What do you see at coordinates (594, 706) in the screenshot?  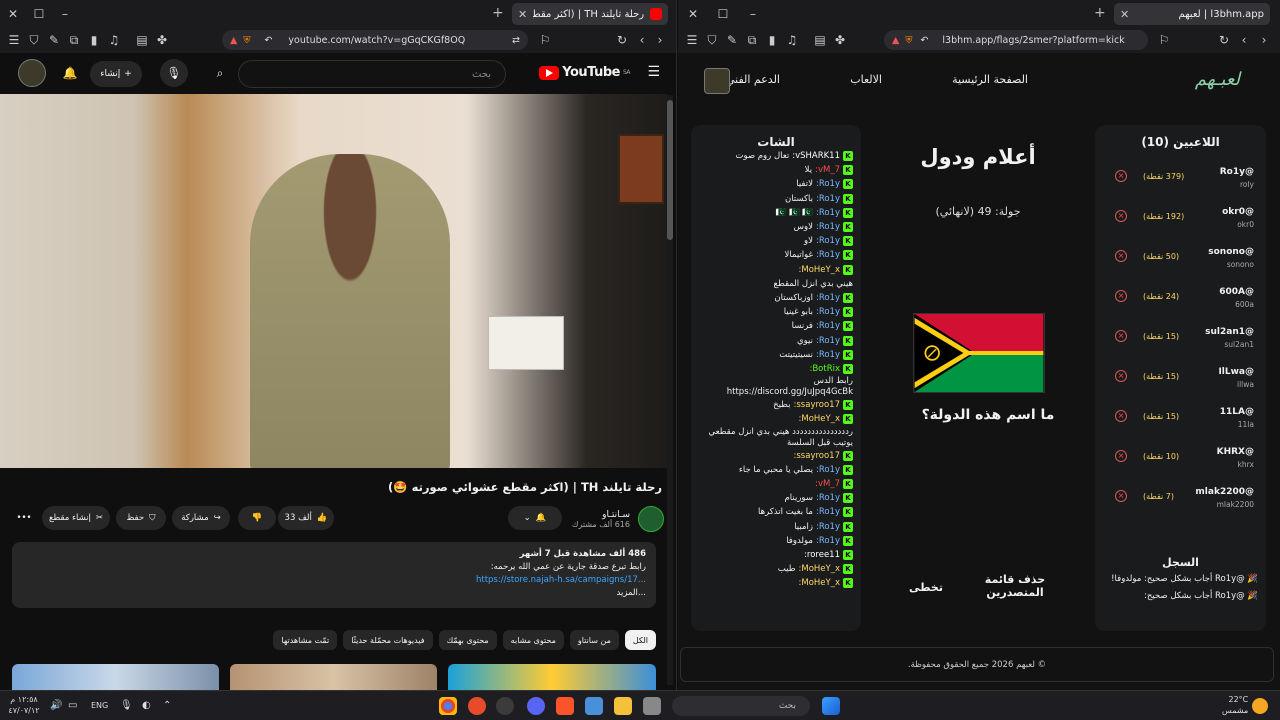 I see `store-icon` at bounding box center [594, 706].